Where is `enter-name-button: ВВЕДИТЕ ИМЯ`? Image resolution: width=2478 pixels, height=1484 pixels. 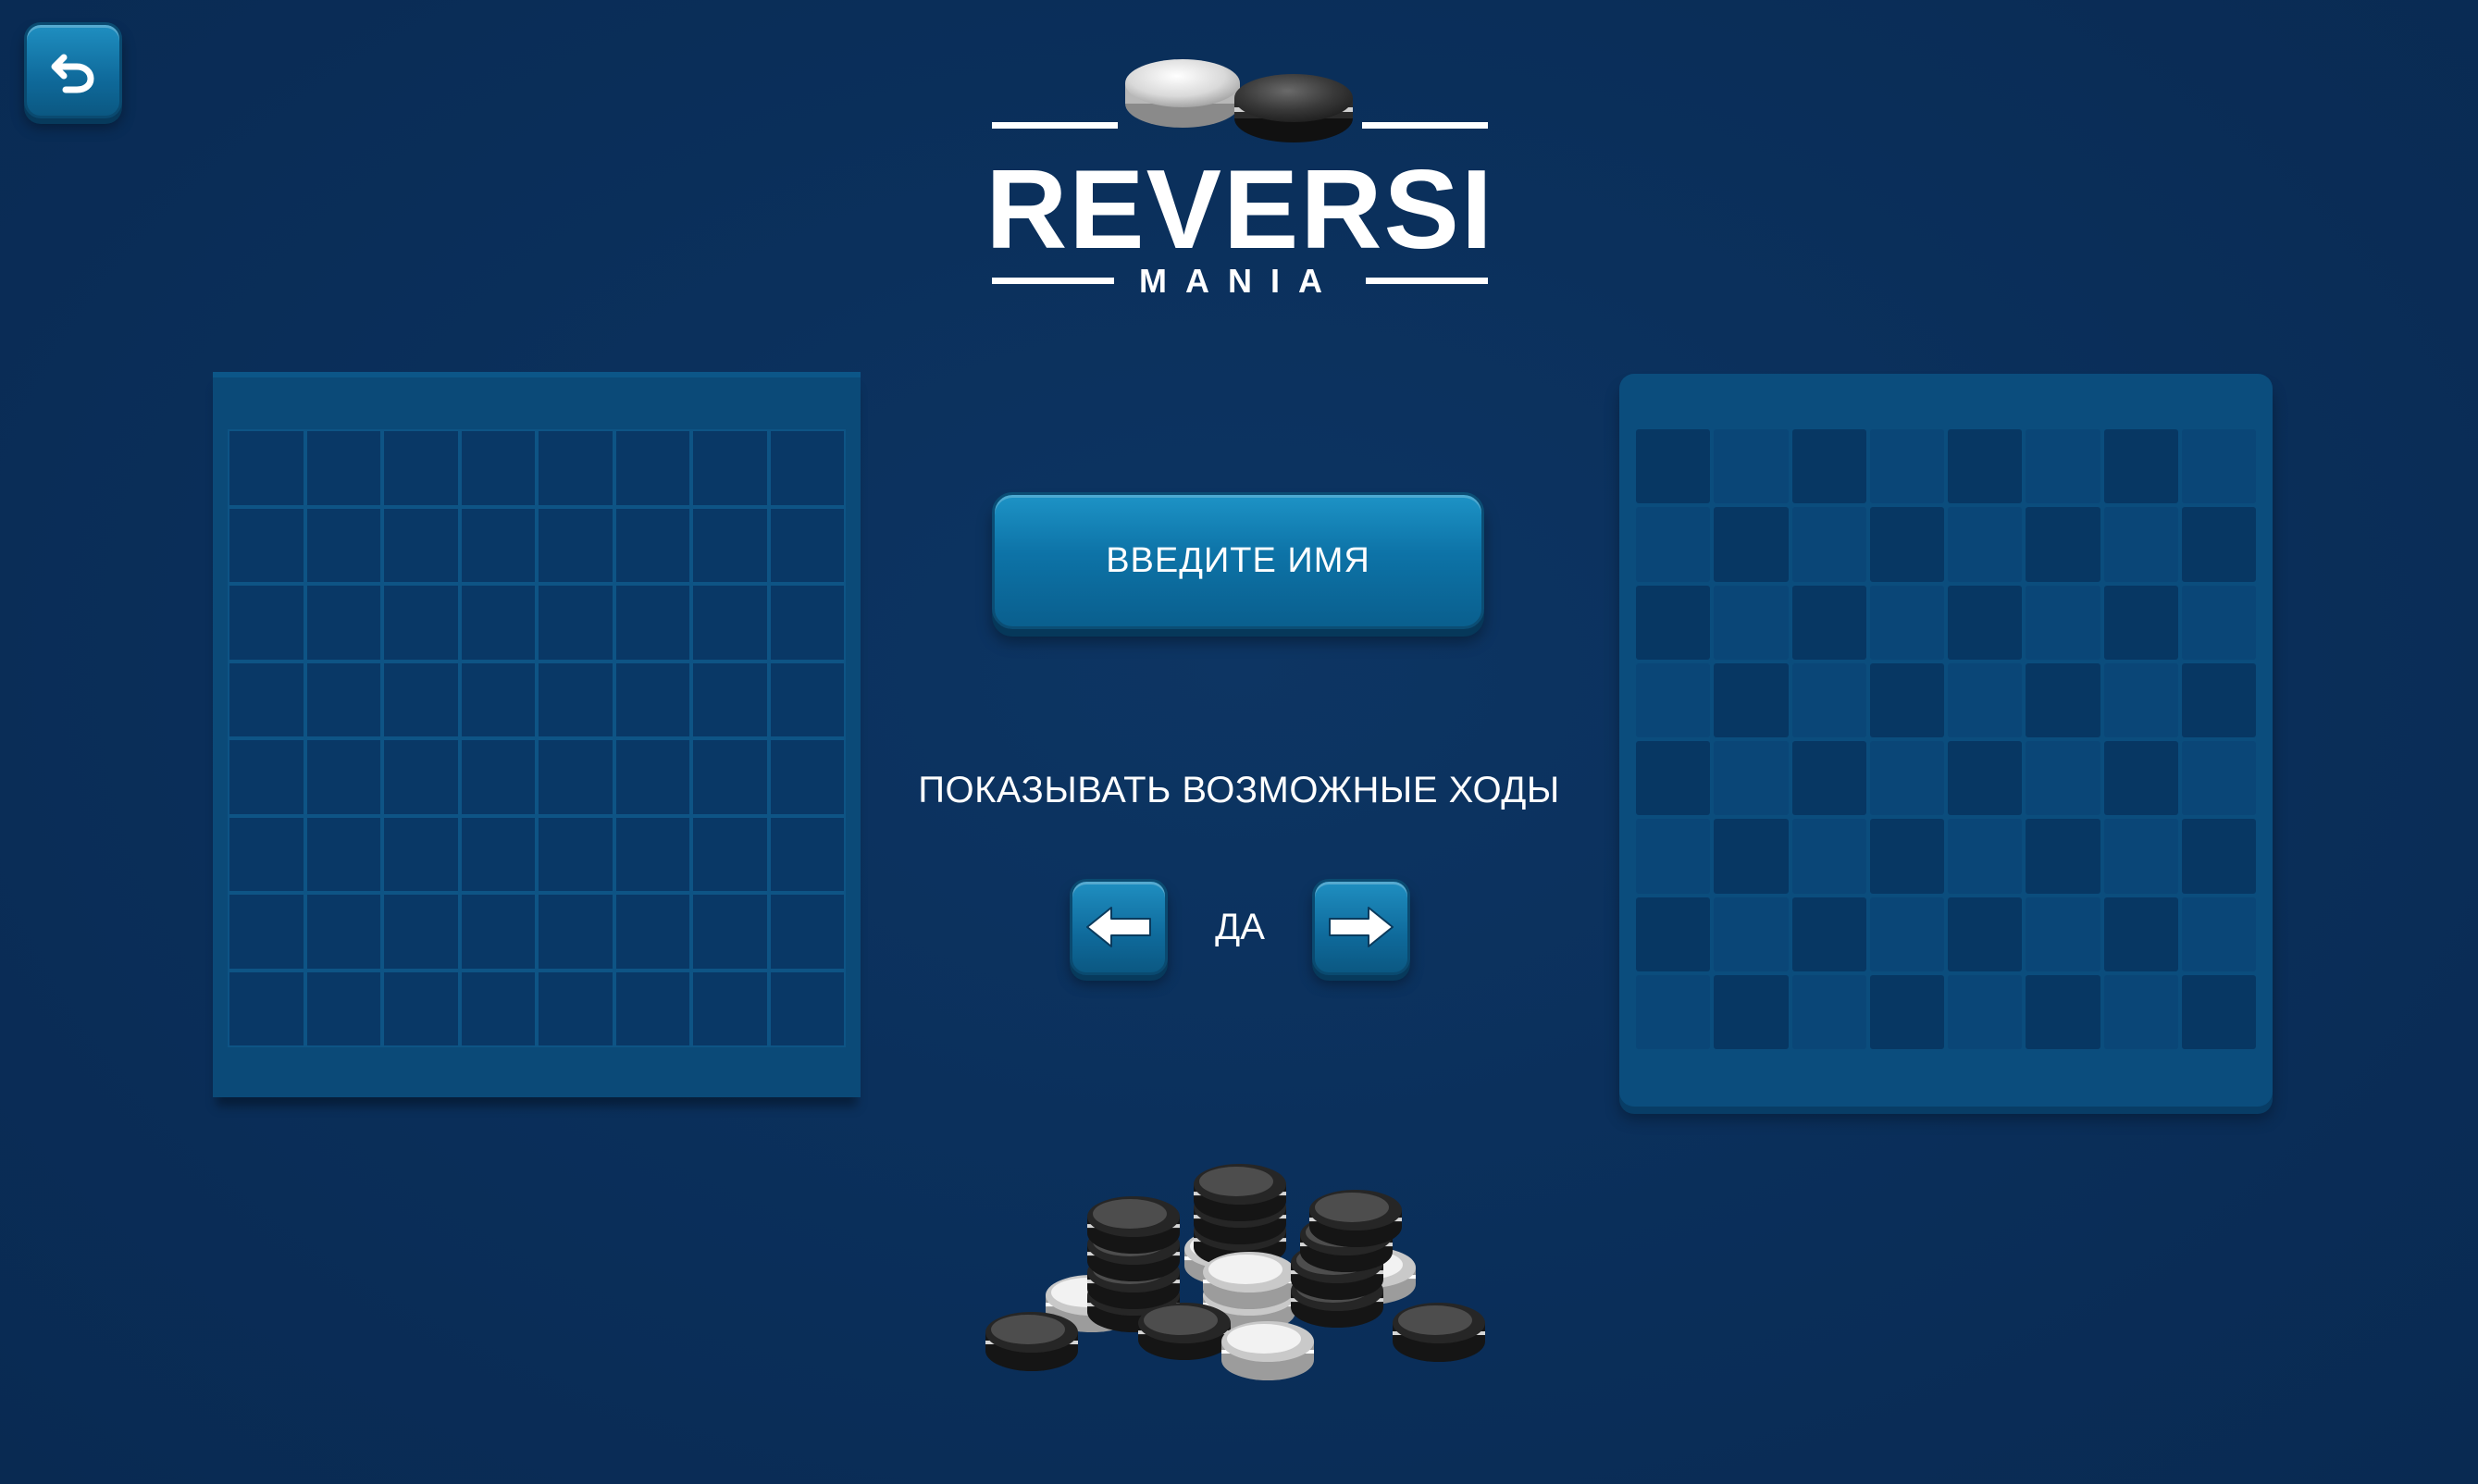
enter-name-button: ВВЕДИТЕ ИМЯ is located at coordinates (1238, 560).